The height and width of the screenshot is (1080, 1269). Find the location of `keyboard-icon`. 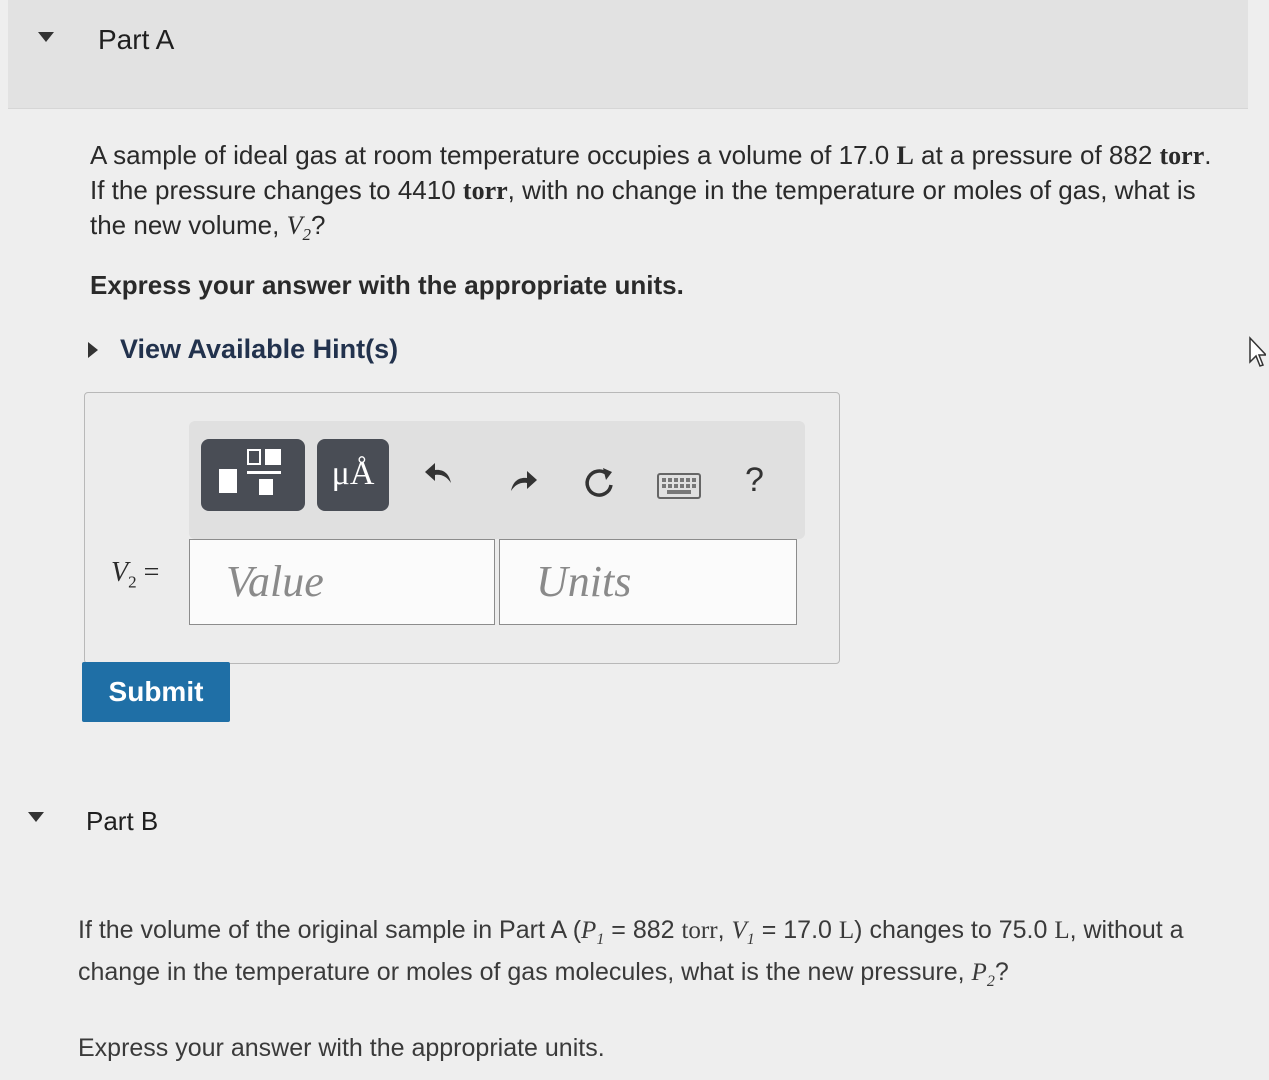

keyboard-icon is located at coordinates (679, 486).